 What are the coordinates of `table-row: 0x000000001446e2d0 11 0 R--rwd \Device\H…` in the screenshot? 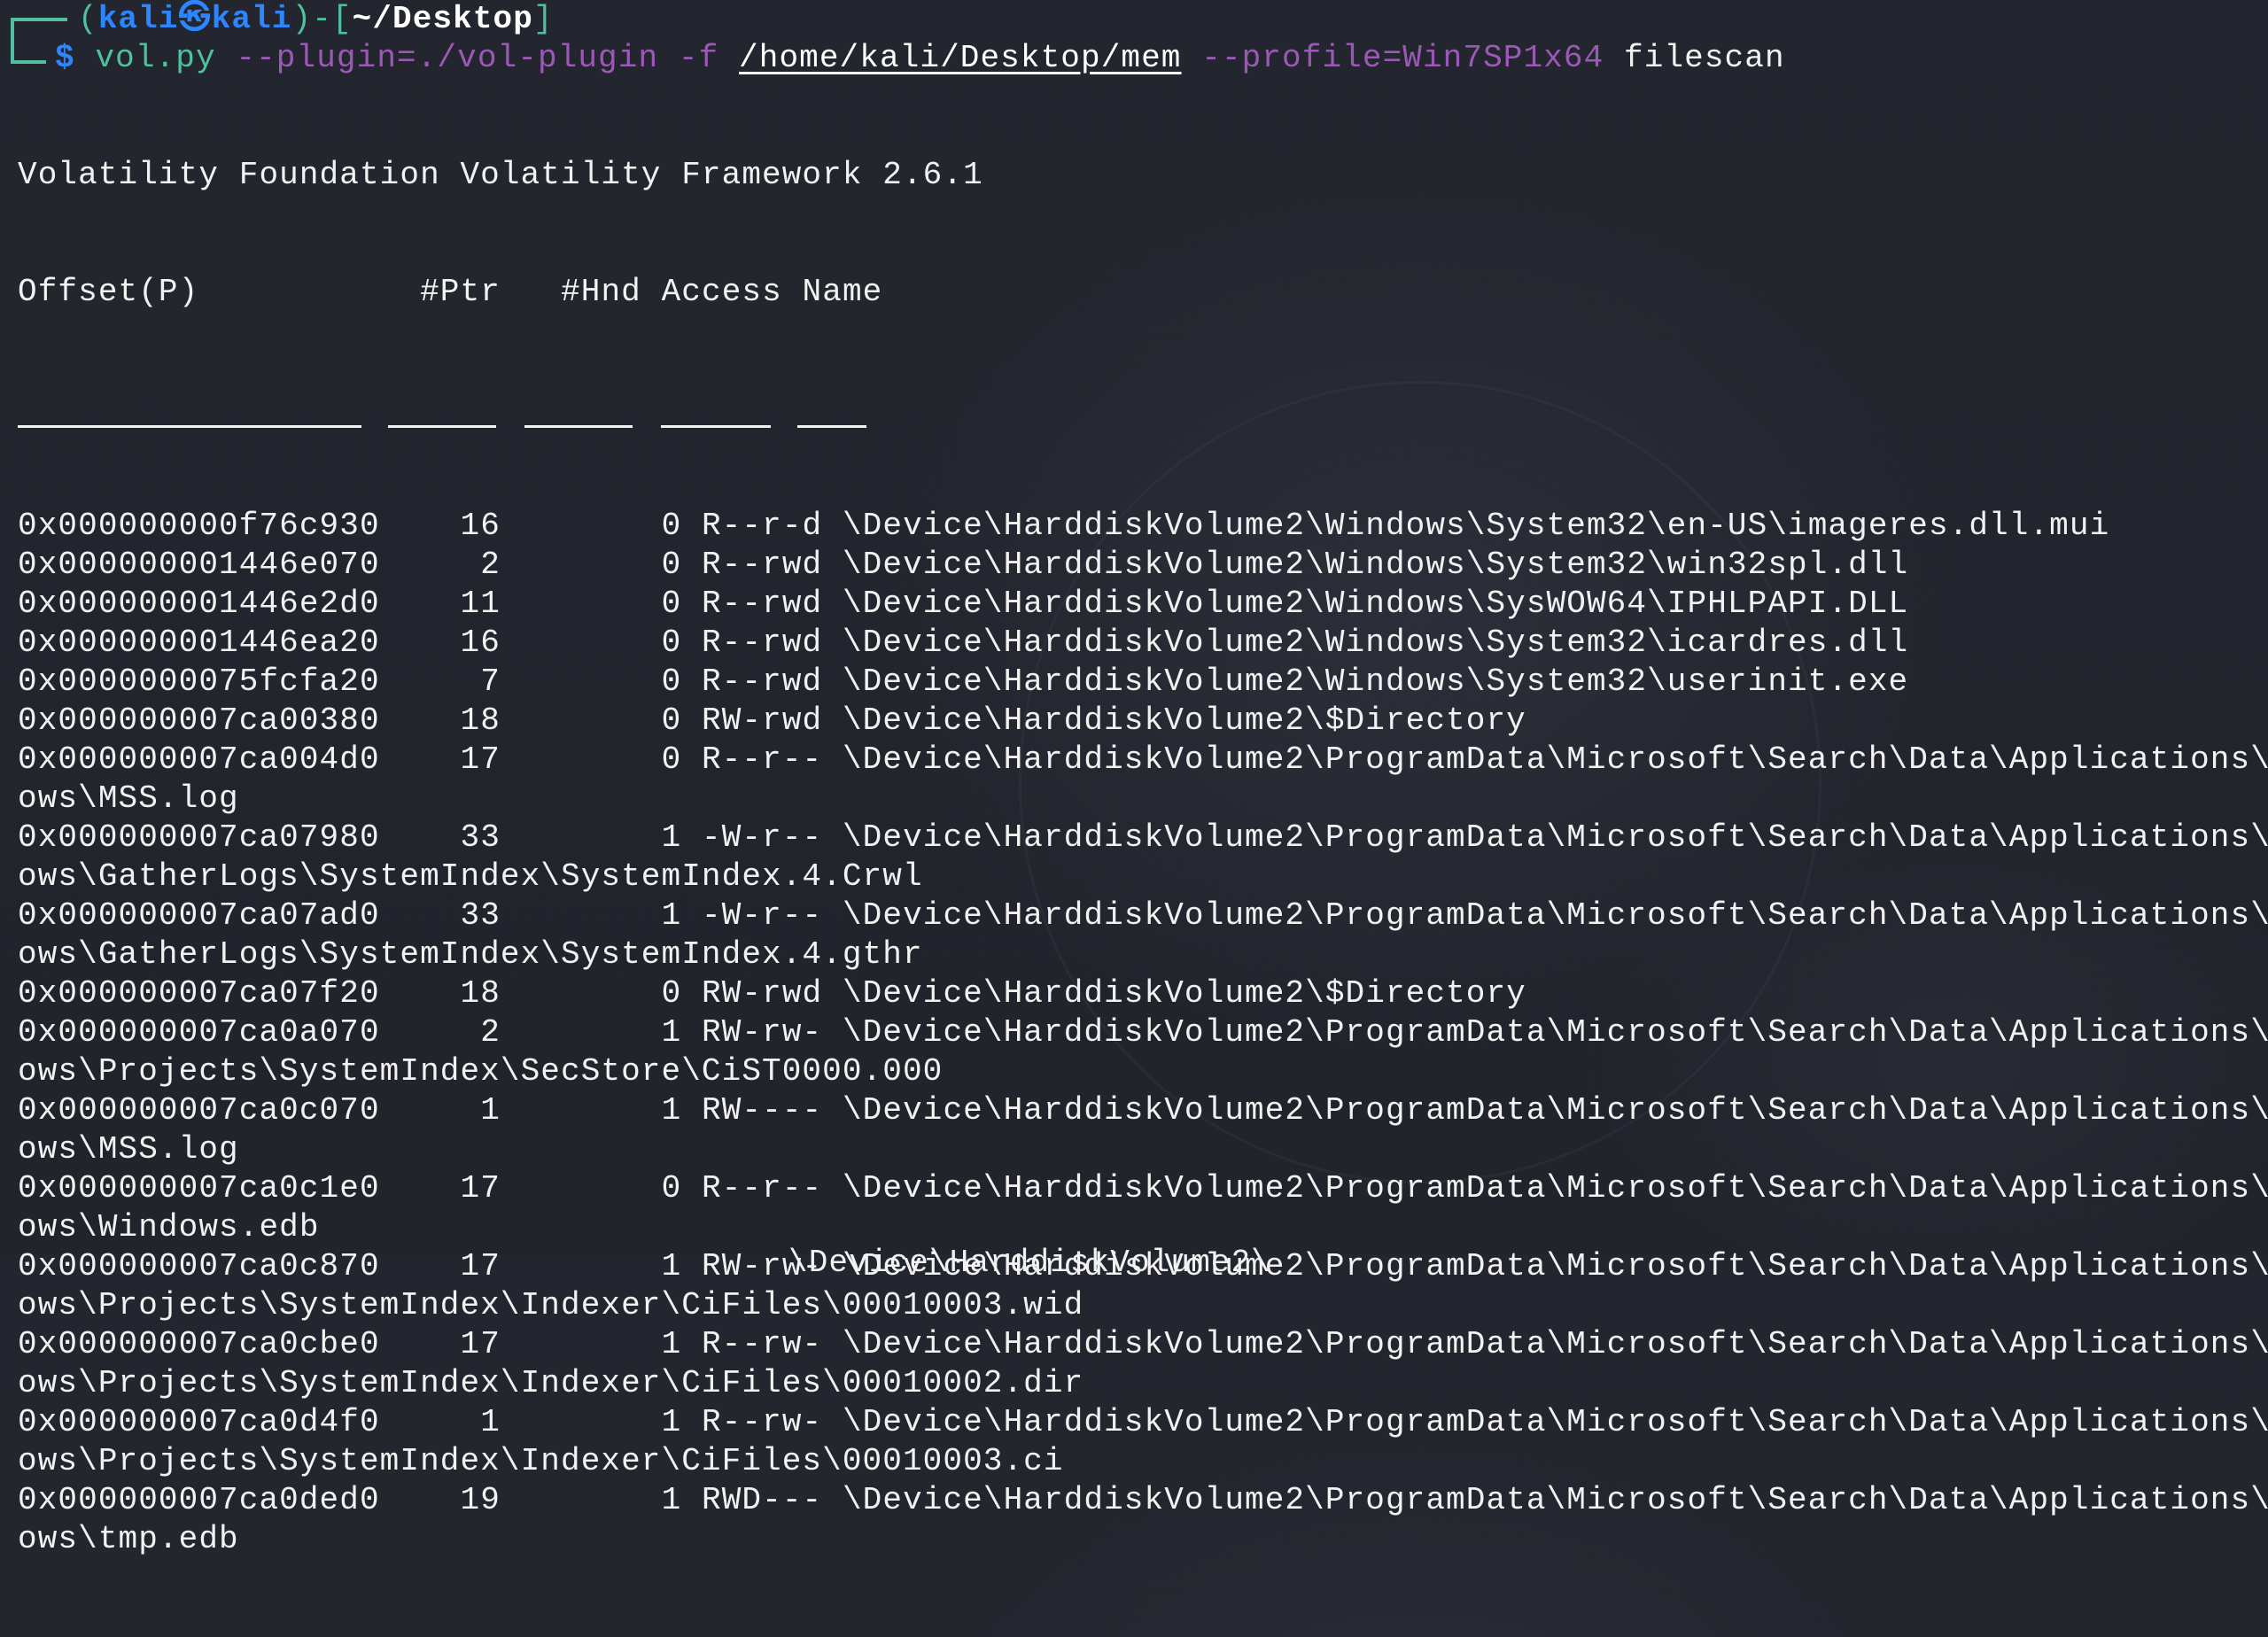 It's located at (1143, 604).